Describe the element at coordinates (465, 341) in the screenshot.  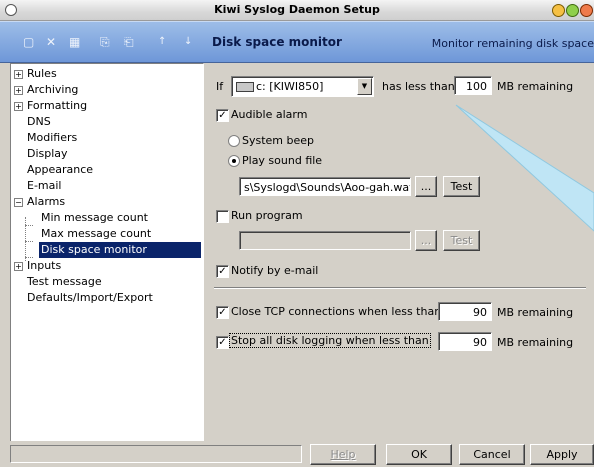
I see `stop-logging-input: 90` at that location.